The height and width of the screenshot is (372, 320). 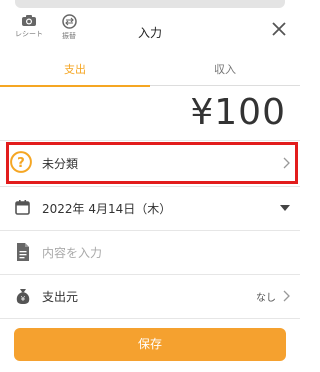 I want to click on document-icon, so click(x=23, y=252).